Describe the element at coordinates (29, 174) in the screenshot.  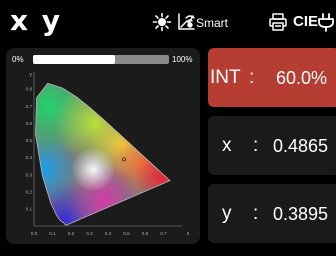
I see `y-tick-label: 0.3` at that location.